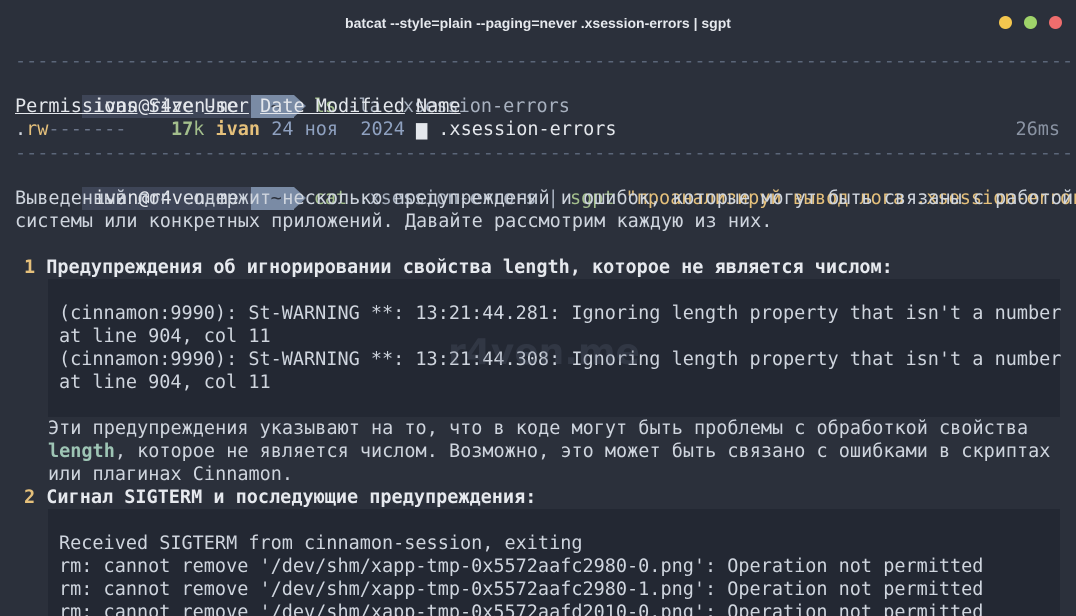 The image size is (1076, 616). I want to click on perm-rest: -------, so click(87, 129).